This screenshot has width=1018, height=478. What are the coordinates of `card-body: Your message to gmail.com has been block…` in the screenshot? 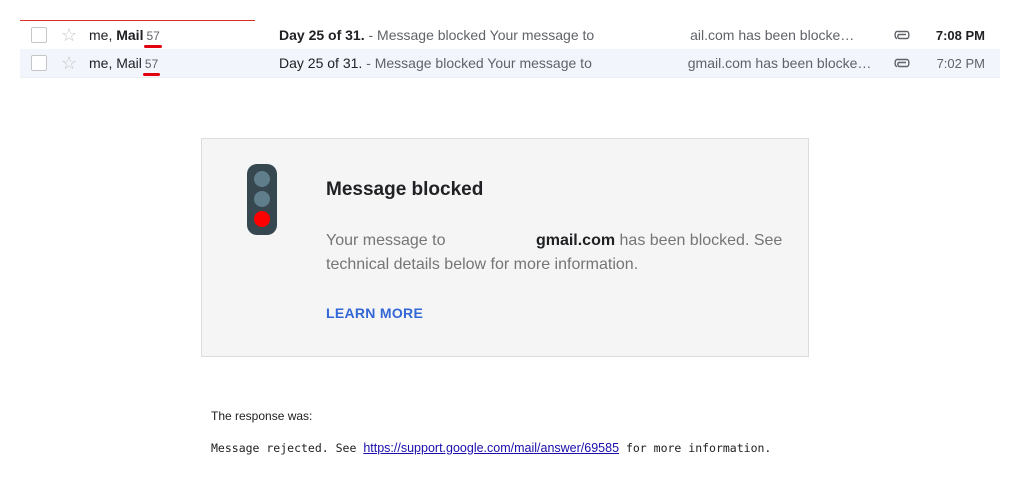 It's located at (561, 253).